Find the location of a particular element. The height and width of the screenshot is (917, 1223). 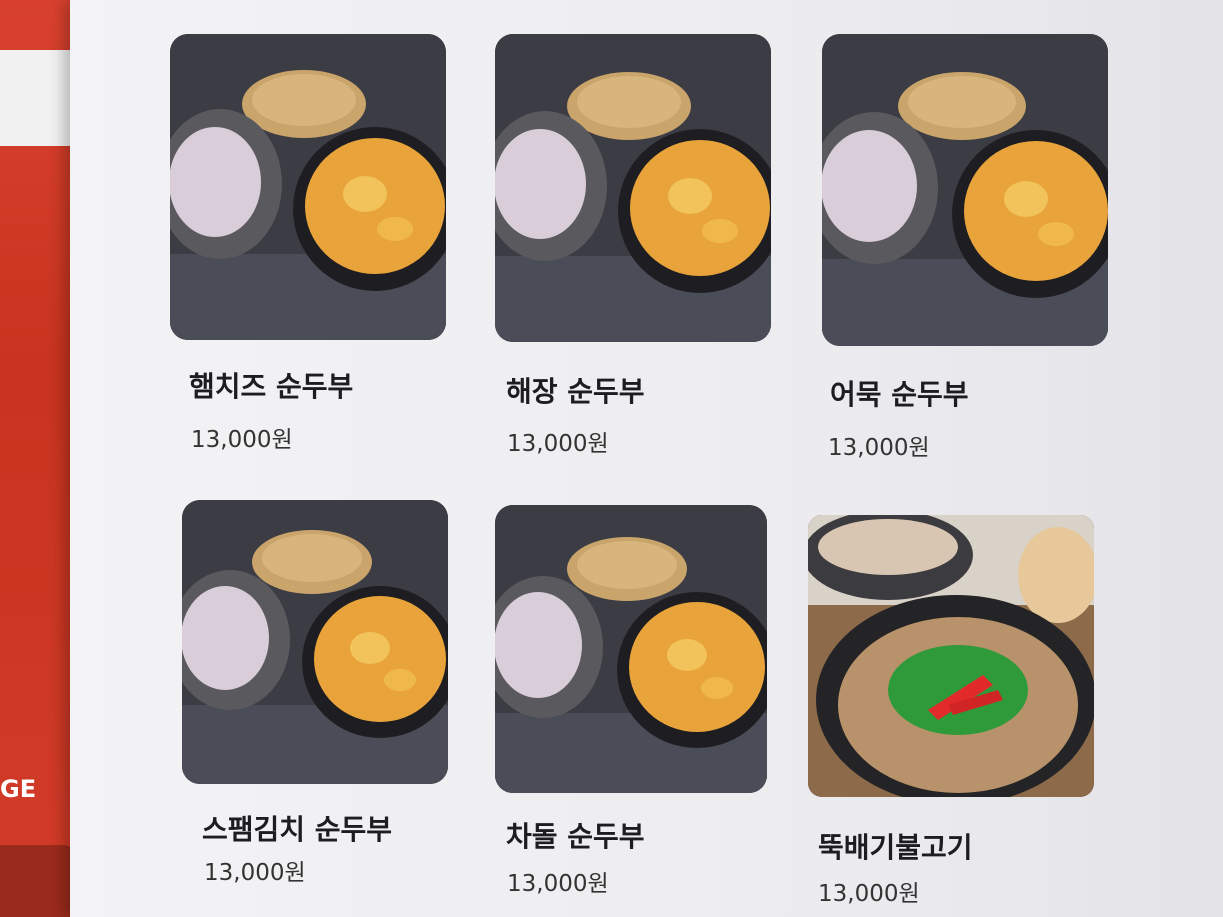

menu-item-chadol-sundubu is located at coordinates (631, 649).